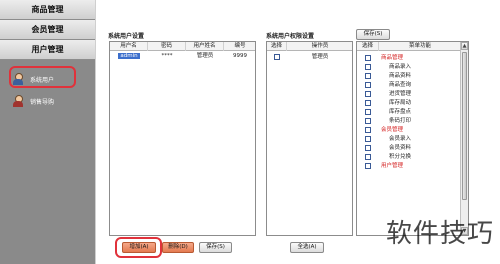  I want to click on users-section-title: 系统用户设置, so click(126, 36).